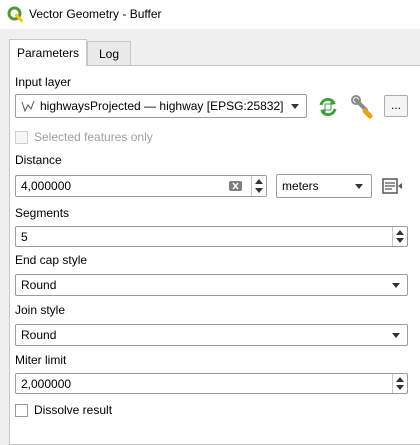 The image size is (420, 445). Describe the element at coordinates (40, 310) in the screenshot. I see `join-style-label: Join style` at that location.